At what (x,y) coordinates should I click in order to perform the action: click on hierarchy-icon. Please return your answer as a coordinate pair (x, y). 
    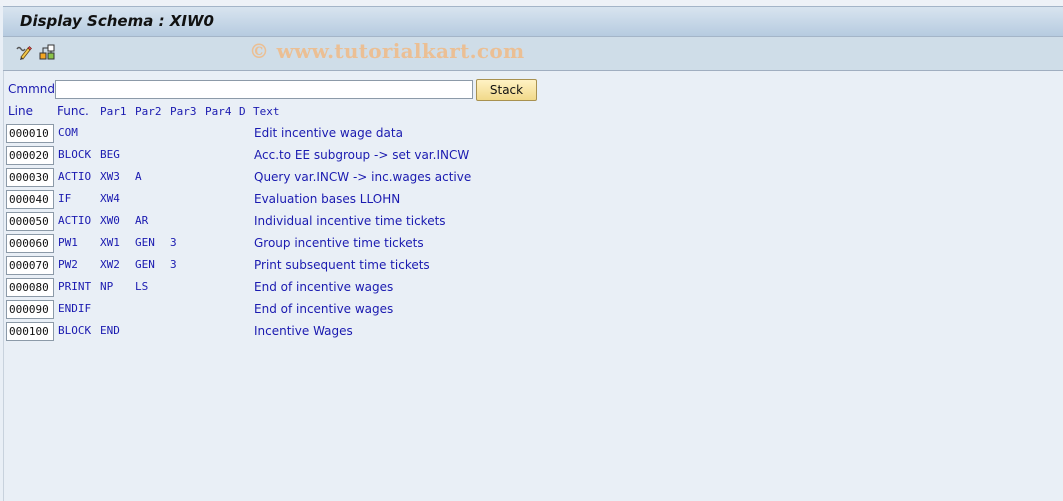
    Looking at the image, I should click on (48, 52).